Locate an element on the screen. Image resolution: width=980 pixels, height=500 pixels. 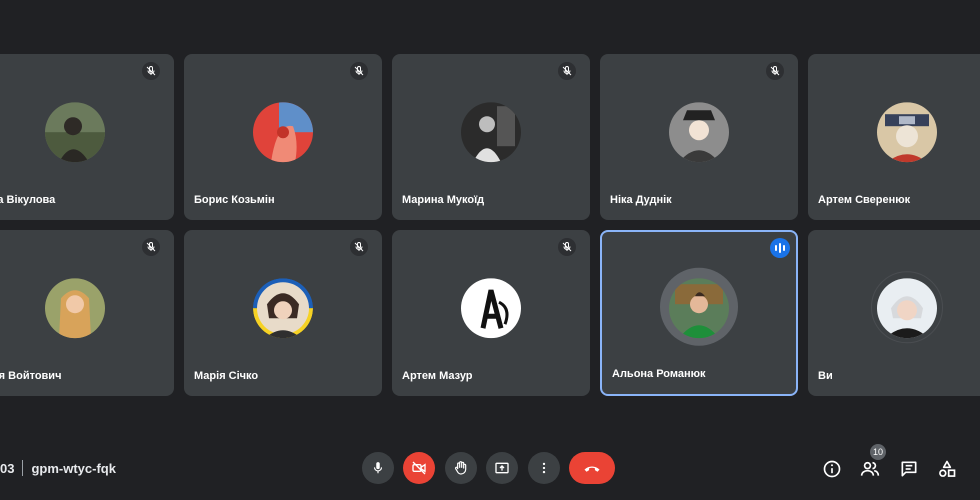
meeting-time: 03 is located at coordinates (7, 468).